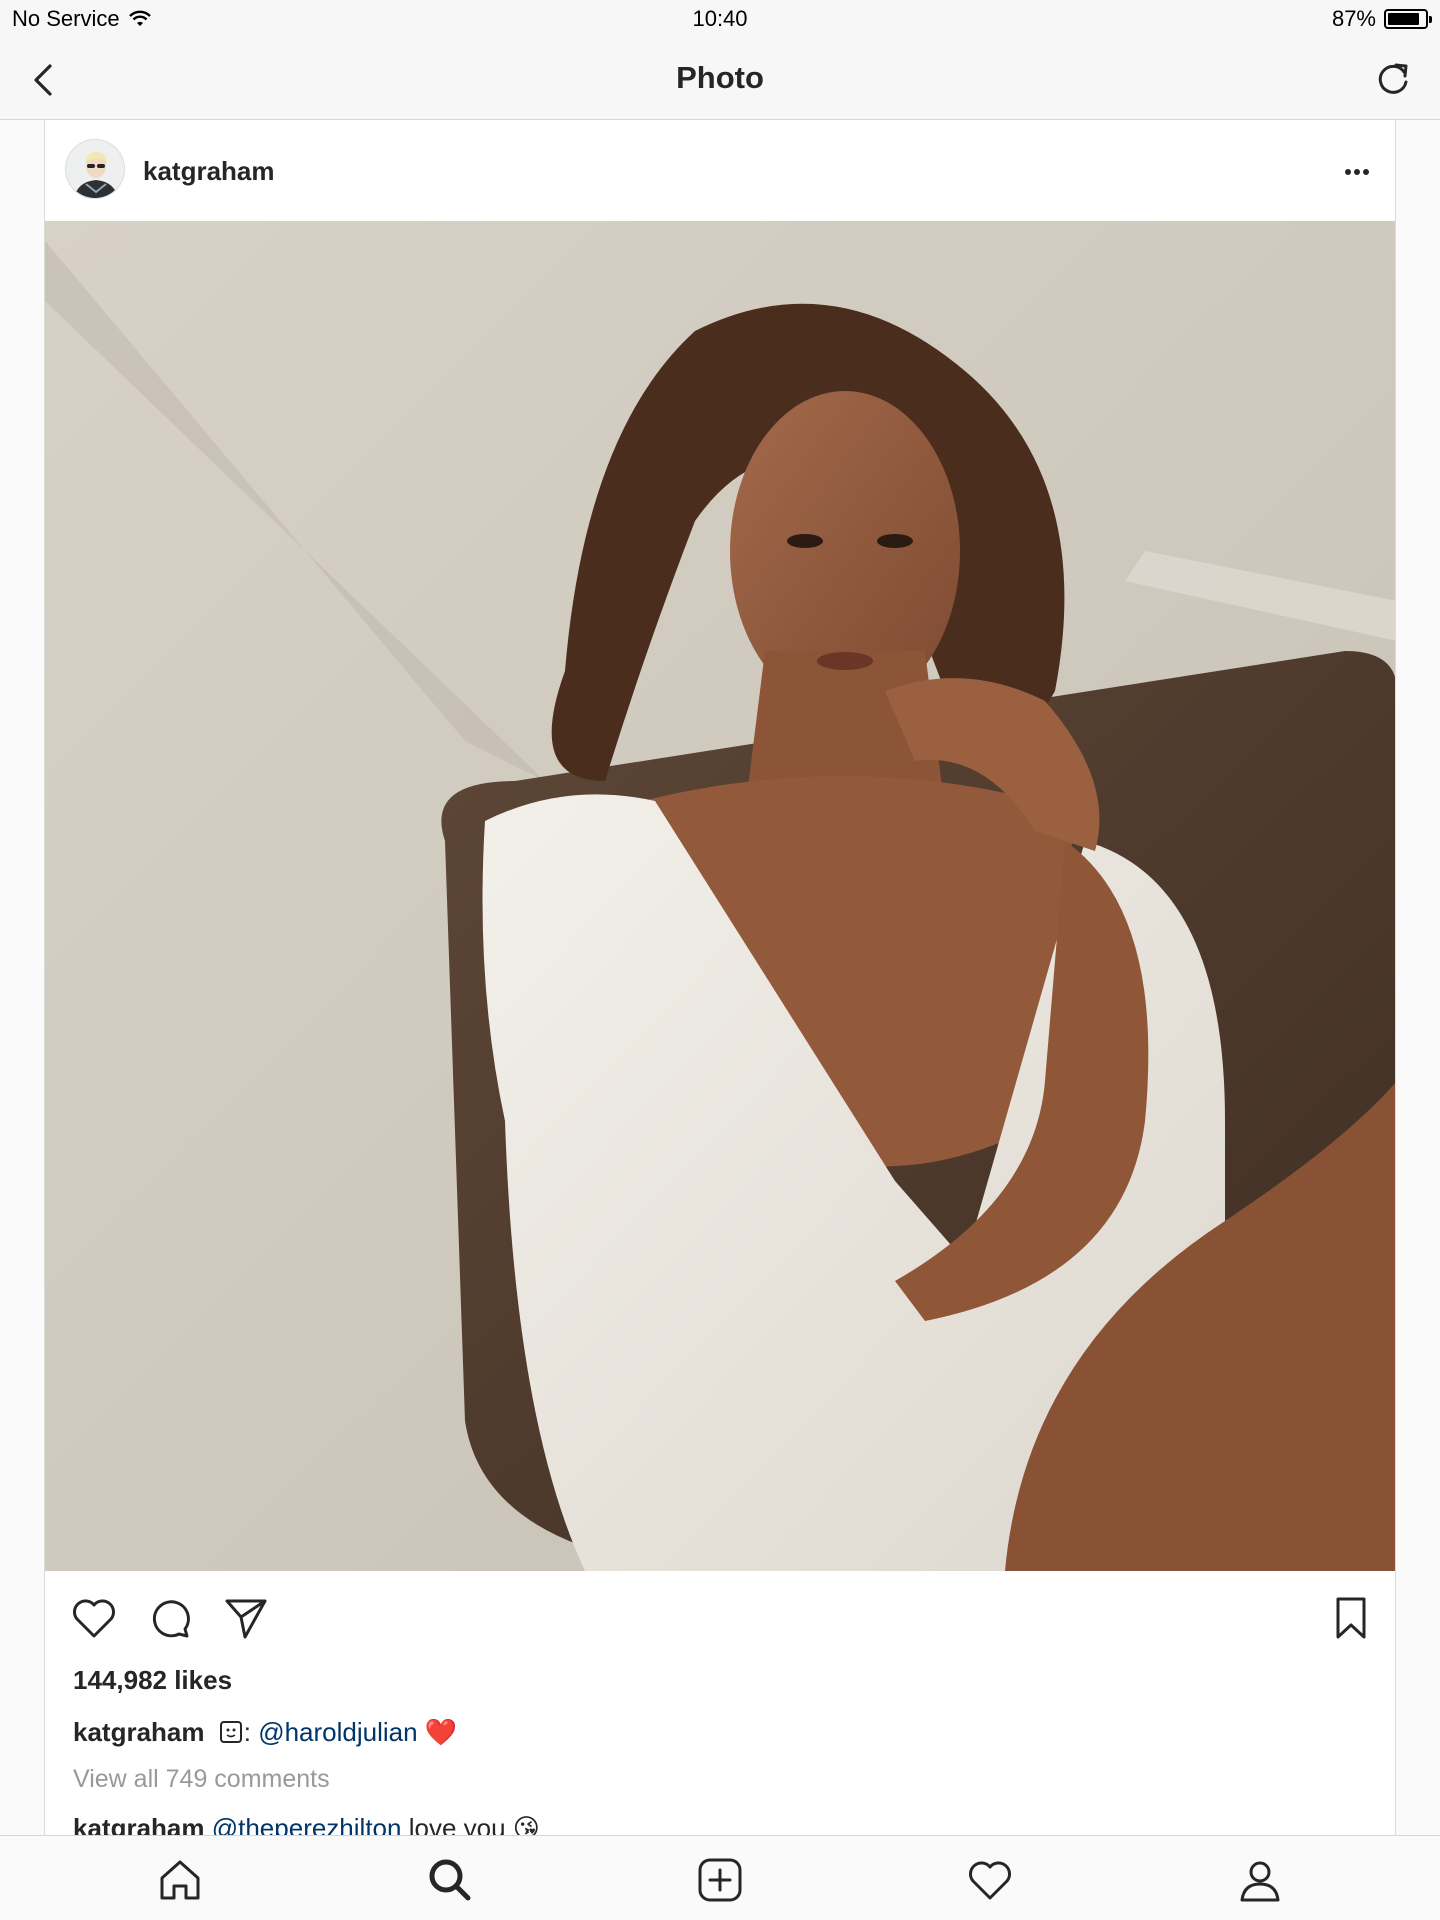 This screenshot has height=1920, width=1440. Describe the element at coordinates (170, 1618) in the screenshot. I see `comment-bubble-icon` at that location.